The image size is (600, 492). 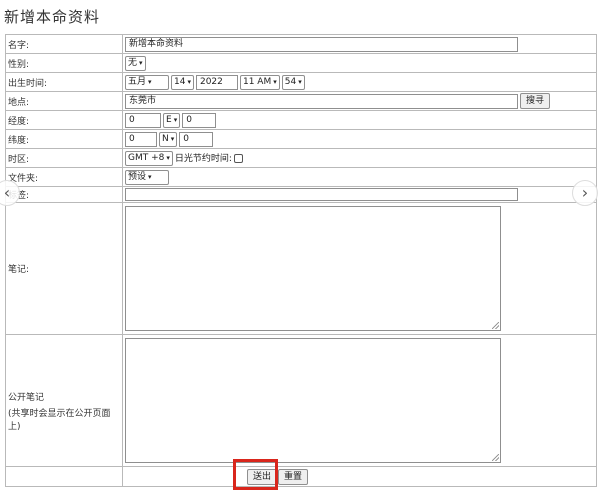 I want to click on birth-day-select: 14 ▾, so click(x=182, y=82).